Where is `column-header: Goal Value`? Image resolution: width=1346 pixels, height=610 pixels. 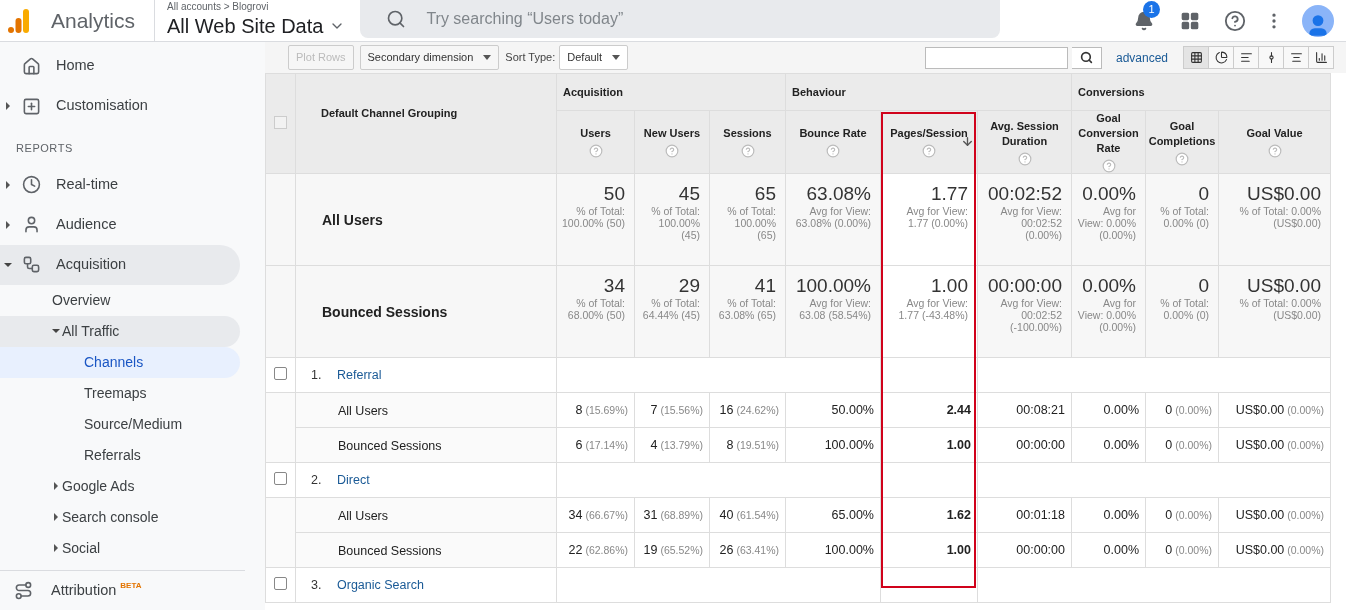 column-header: Goal Value is located at coordinates (1274, 142).